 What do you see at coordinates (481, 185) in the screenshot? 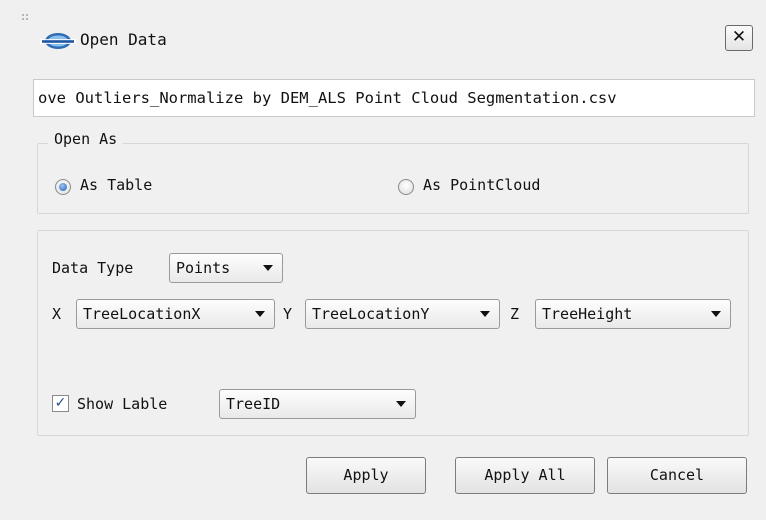
I see `as-pointcloud-label: As PointCloud` at bounding box center [481, 185].